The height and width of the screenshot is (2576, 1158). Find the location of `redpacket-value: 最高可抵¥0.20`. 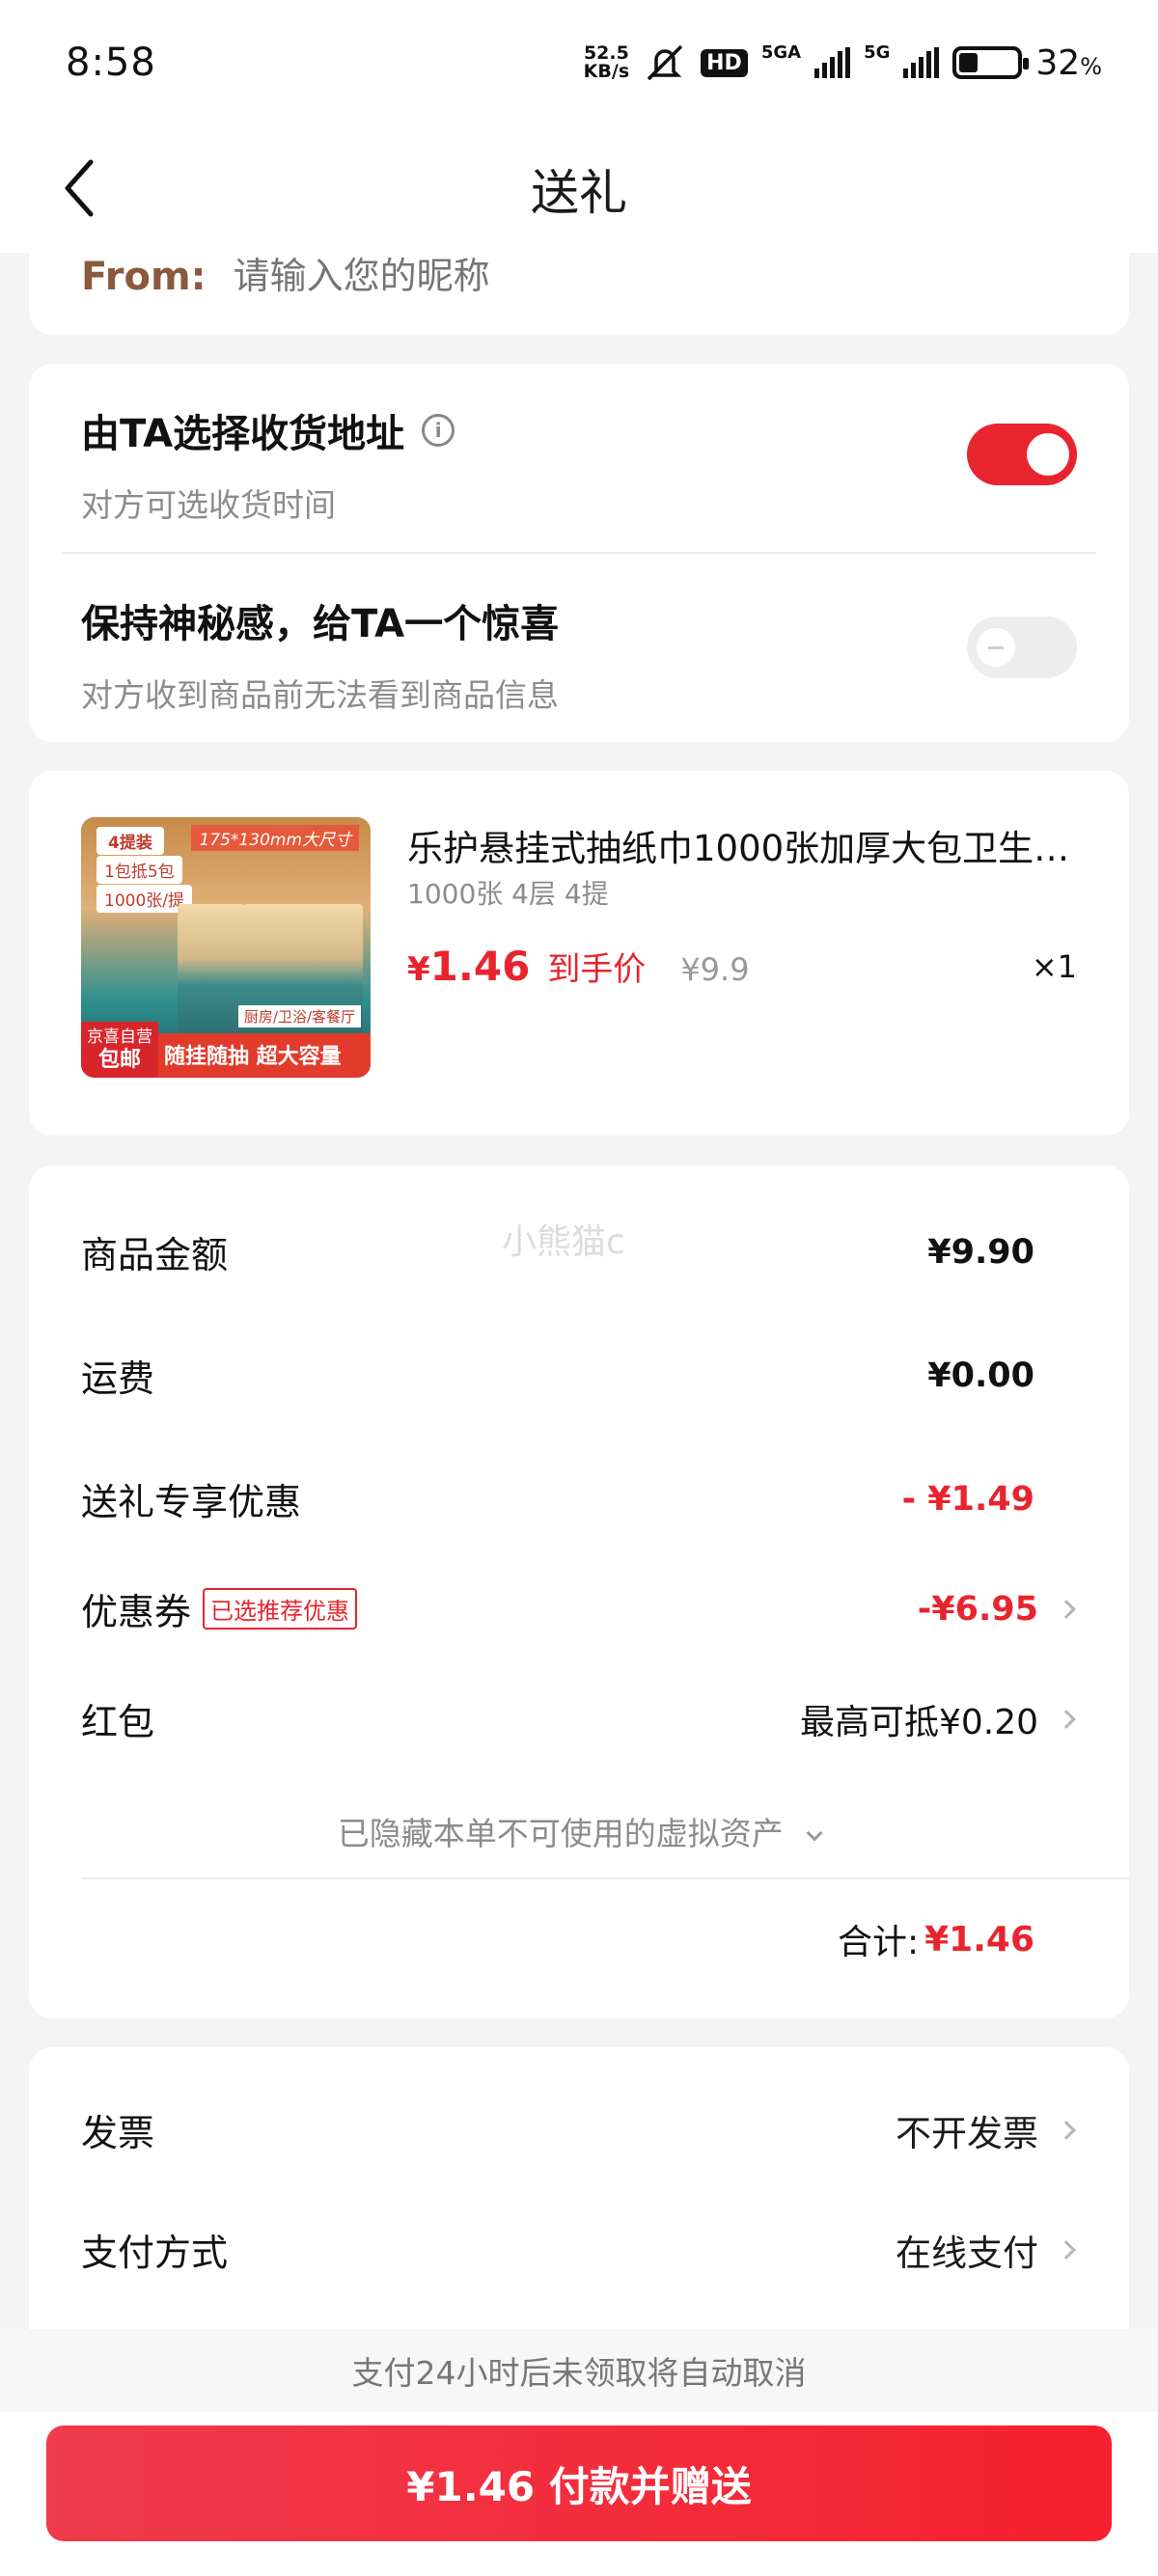

redpacket-value: 最高可抵¥0.20 is located at coordinates (918, 1722).